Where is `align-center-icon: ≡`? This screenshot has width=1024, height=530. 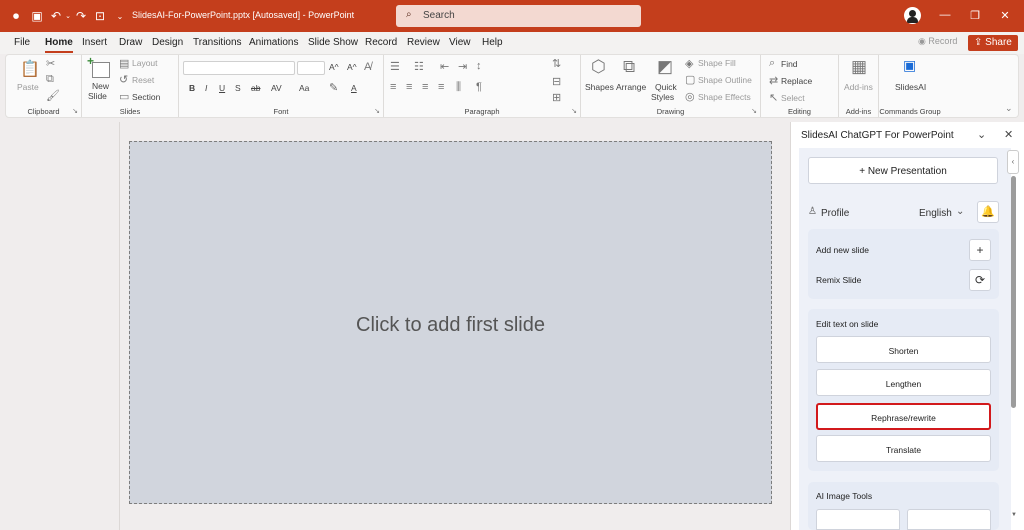
align-center-icon: ≡ is located at coordinates (409, 87).